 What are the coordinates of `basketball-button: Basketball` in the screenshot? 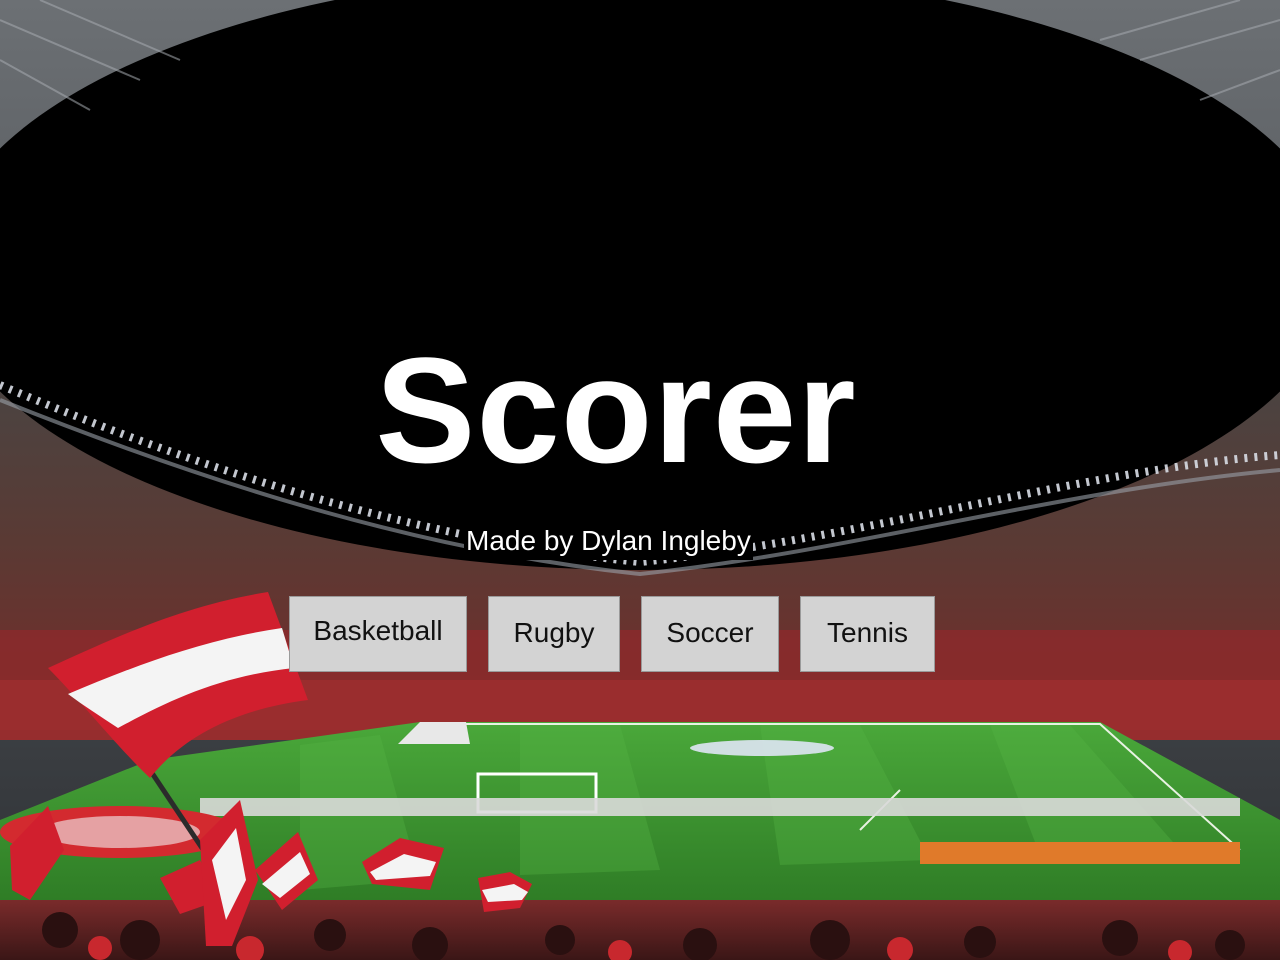 It's located at (378, 634).